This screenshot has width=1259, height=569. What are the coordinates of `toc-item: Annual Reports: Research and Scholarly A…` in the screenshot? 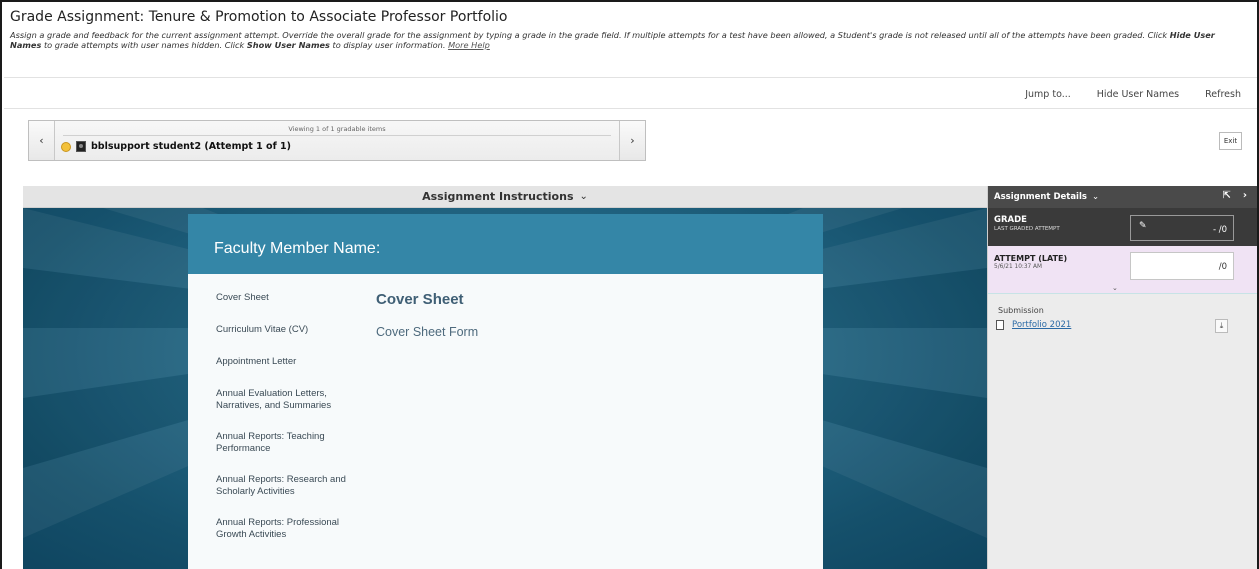 It's located at (281, 486).